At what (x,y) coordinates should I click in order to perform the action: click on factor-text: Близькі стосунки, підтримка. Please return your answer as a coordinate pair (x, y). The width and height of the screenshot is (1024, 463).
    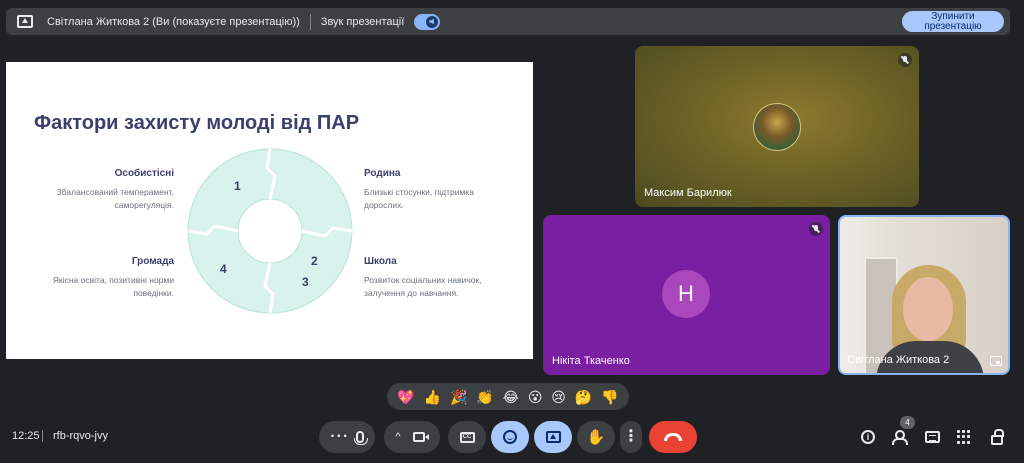
    Looking at the image, I should click on (419, 192).